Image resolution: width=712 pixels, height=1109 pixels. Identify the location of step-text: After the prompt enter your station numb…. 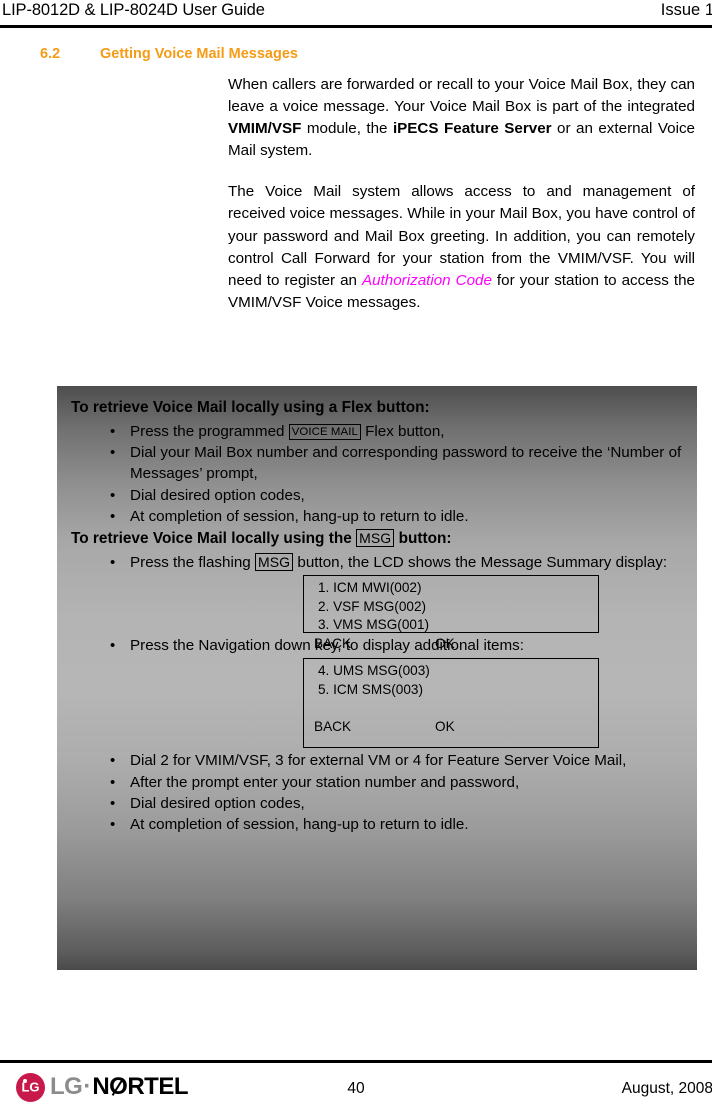
(325, 782).